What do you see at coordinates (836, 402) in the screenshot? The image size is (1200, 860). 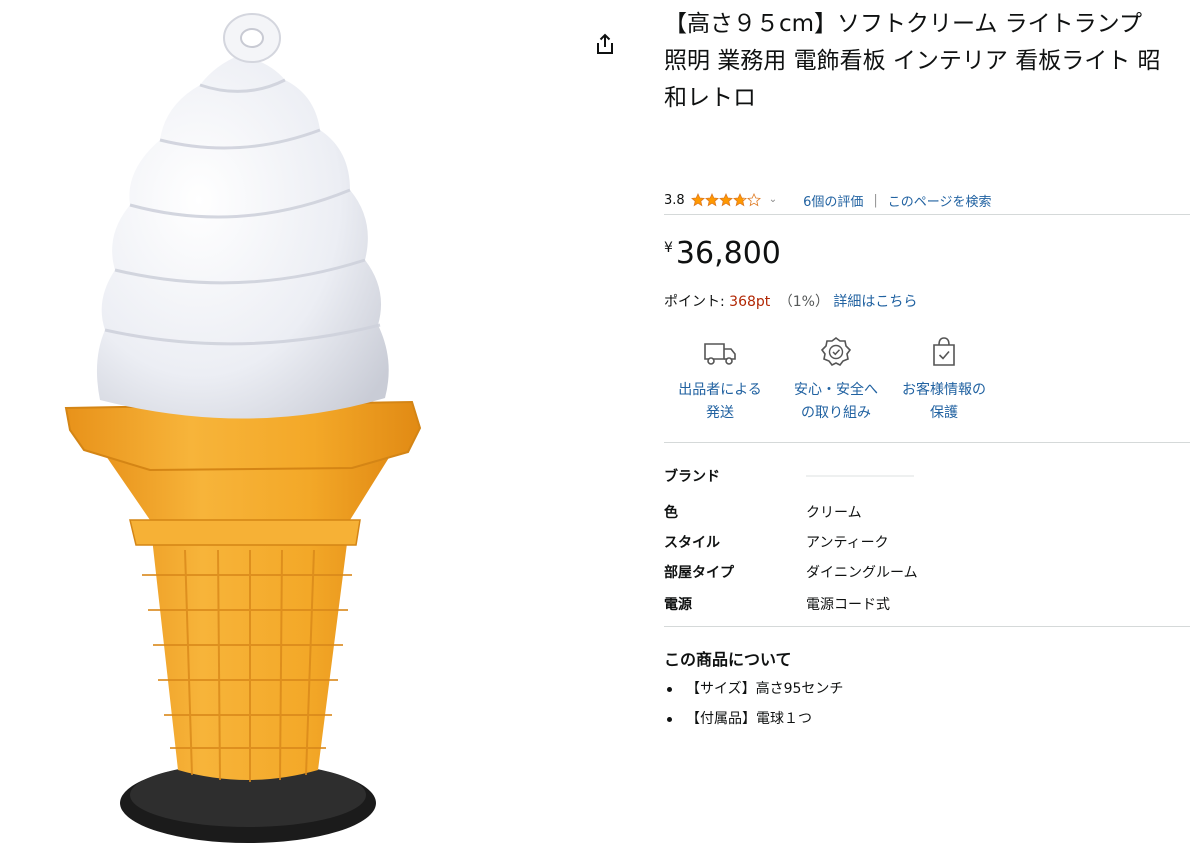 I see `feature-label: 安心・安全へ の取り組み` at bounding box center [836, 402].